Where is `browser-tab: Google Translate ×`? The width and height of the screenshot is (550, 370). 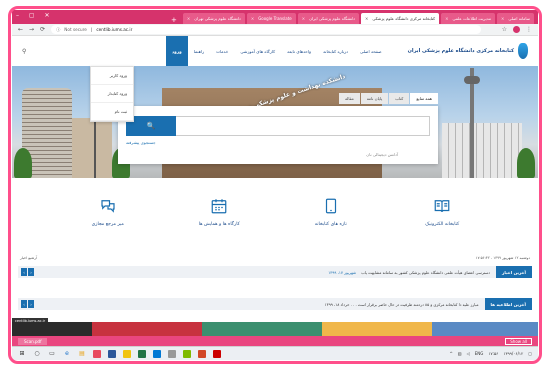 browser-tab: Google Translate × is located at coordinates (271, 18).